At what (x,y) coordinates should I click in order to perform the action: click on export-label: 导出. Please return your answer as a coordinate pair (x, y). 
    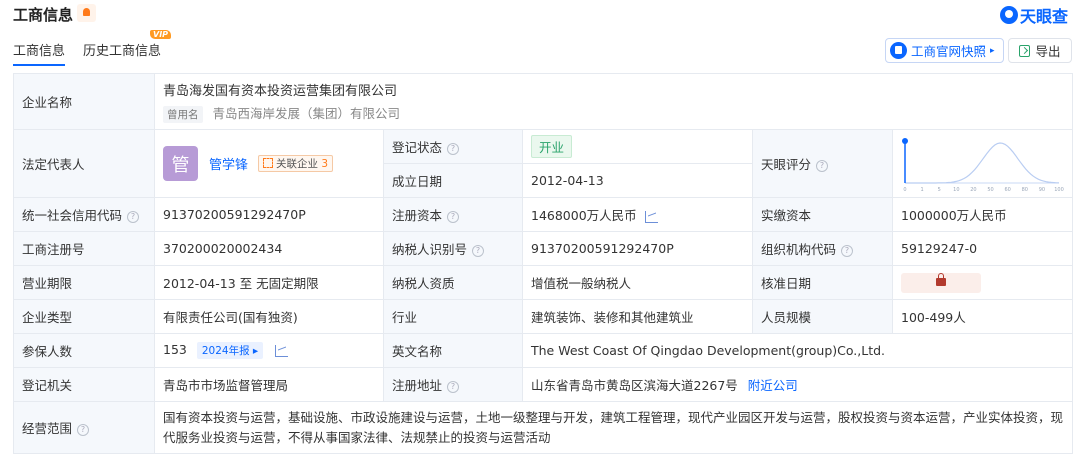
    Looking at the image, I should click on (1048, 51).